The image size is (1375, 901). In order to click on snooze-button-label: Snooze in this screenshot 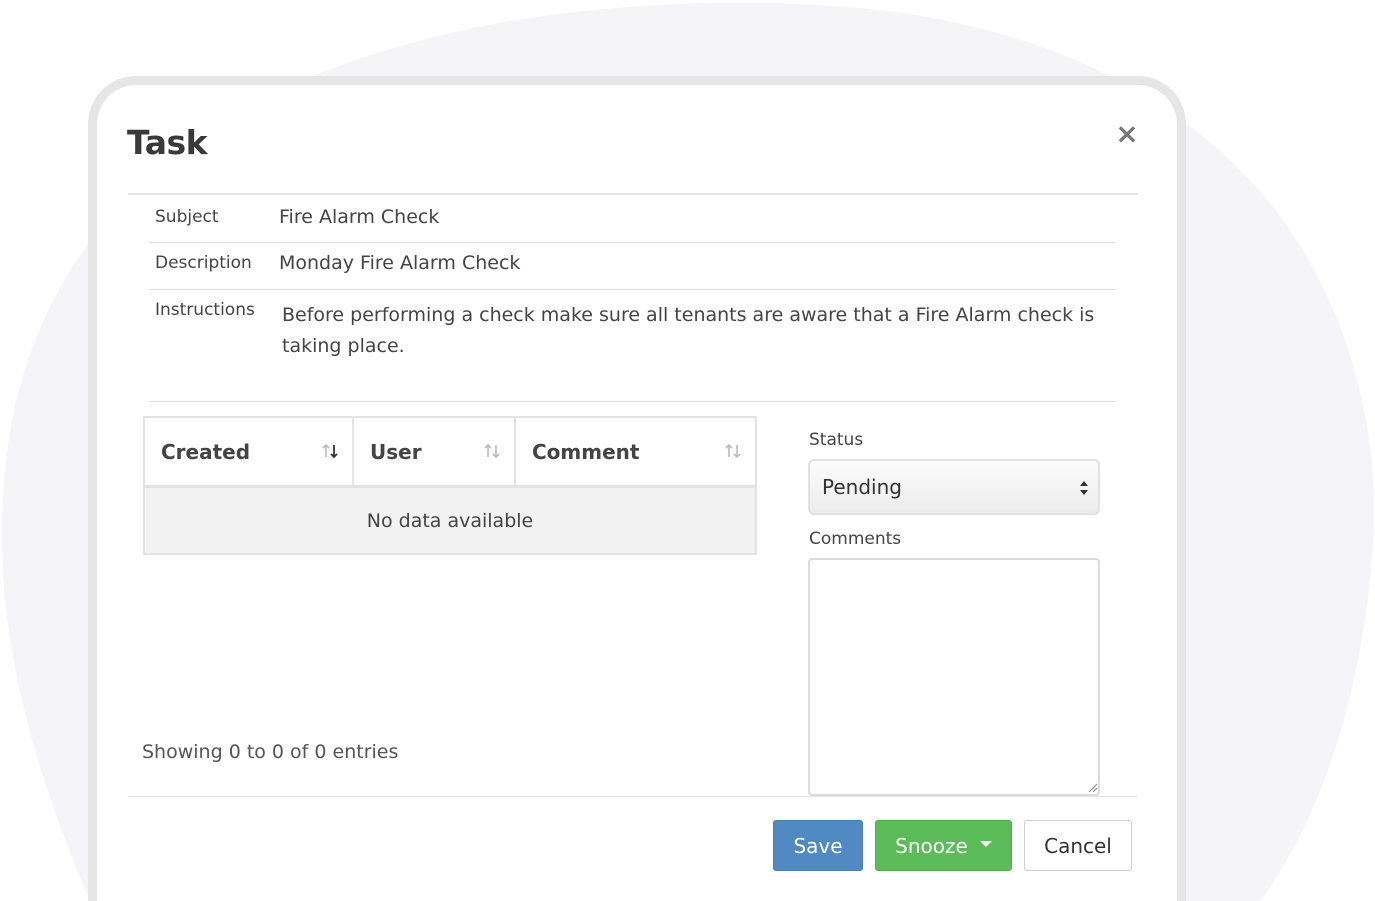, I will do `click(931, 845)`.